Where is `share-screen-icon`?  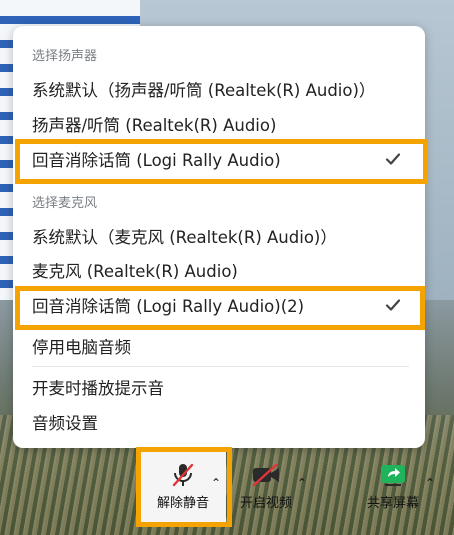 share-screen-icon is located at coordinates (393, 475).